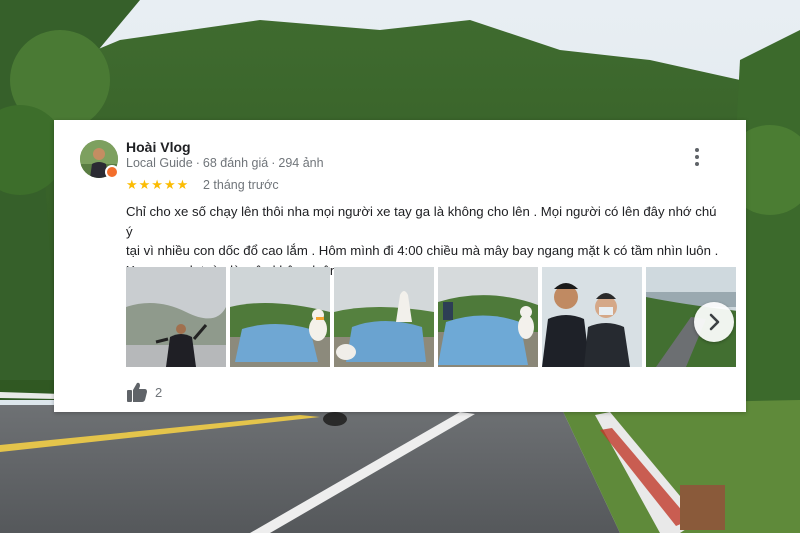 This screenshot has width=800, height=533. I want to click on rating-stars-icon: ★★★★★, so click(158, 184).